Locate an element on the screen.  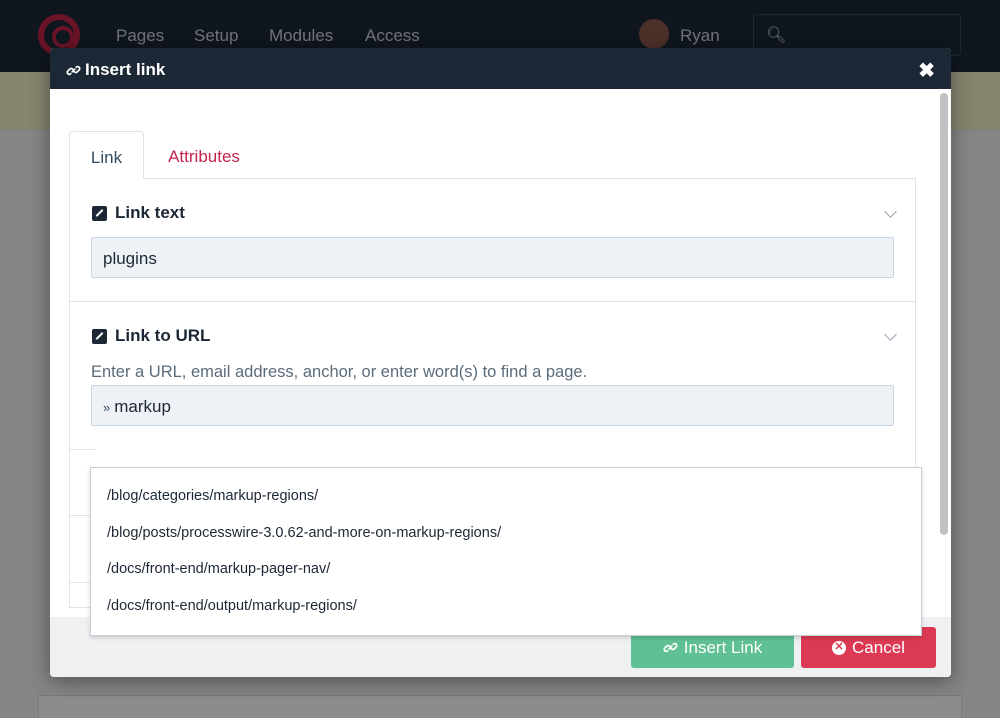
suggestion-item: /blog/categories/markup-regions/ is located at coordinates (212, 496).